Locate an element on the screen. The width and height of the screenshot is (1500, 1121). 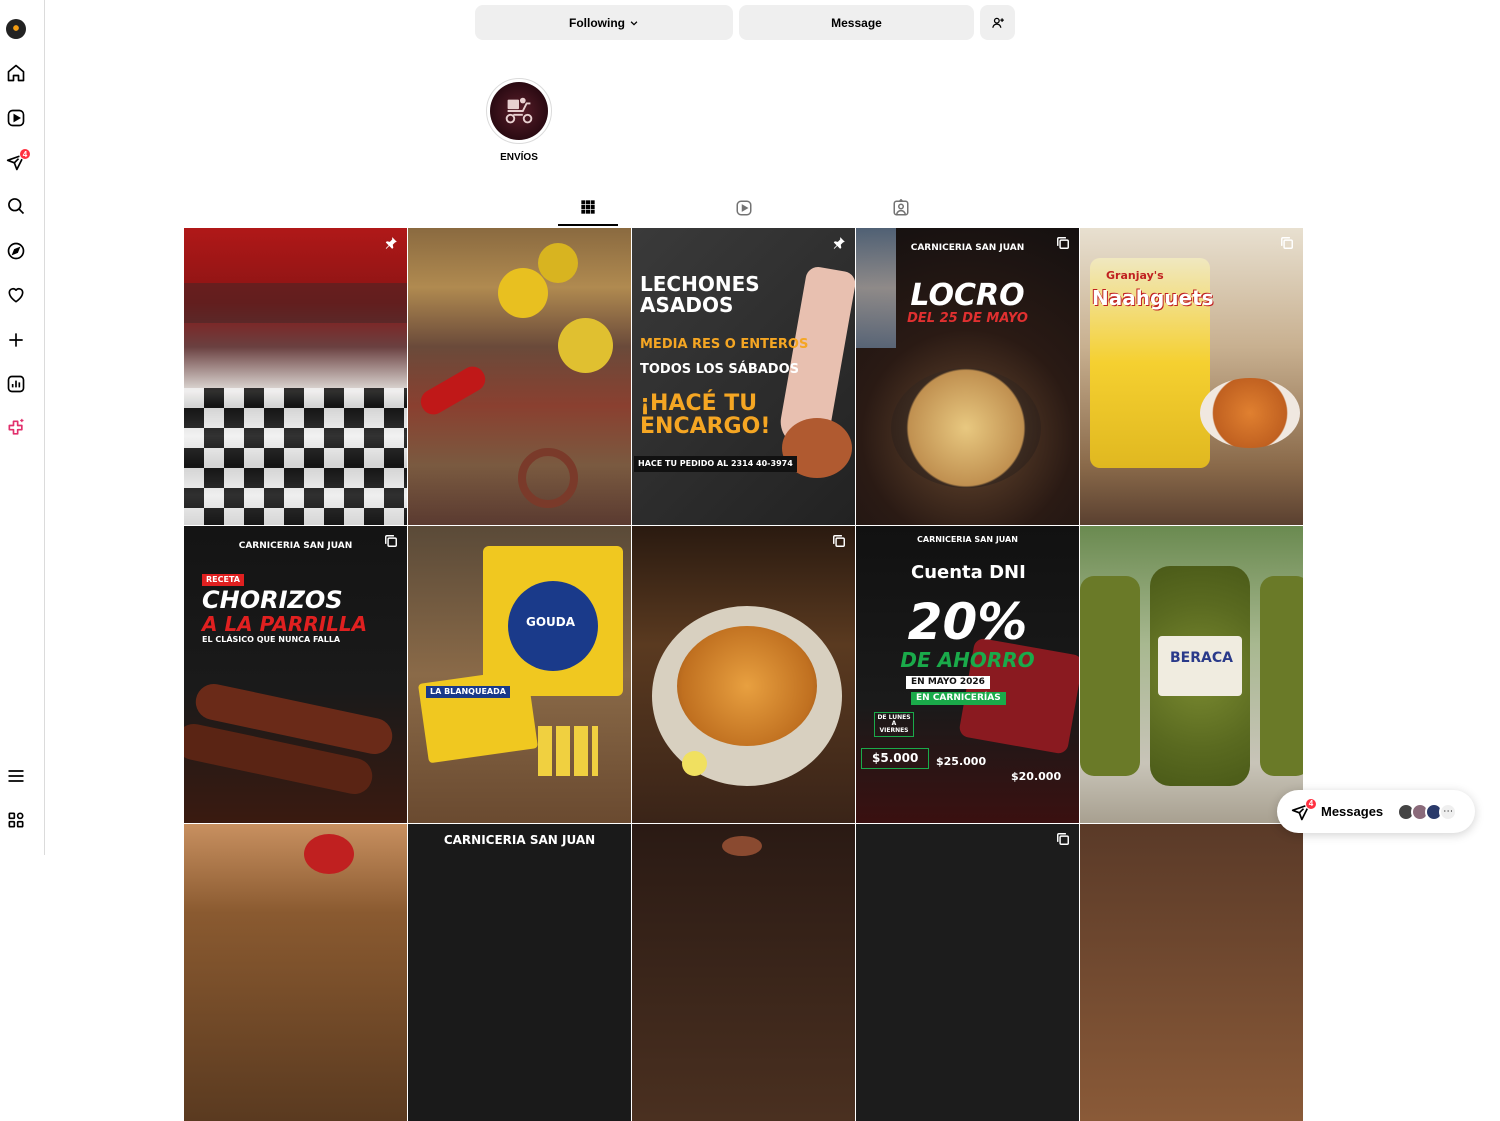
following-button: Following is located at coordinates (604, 22).